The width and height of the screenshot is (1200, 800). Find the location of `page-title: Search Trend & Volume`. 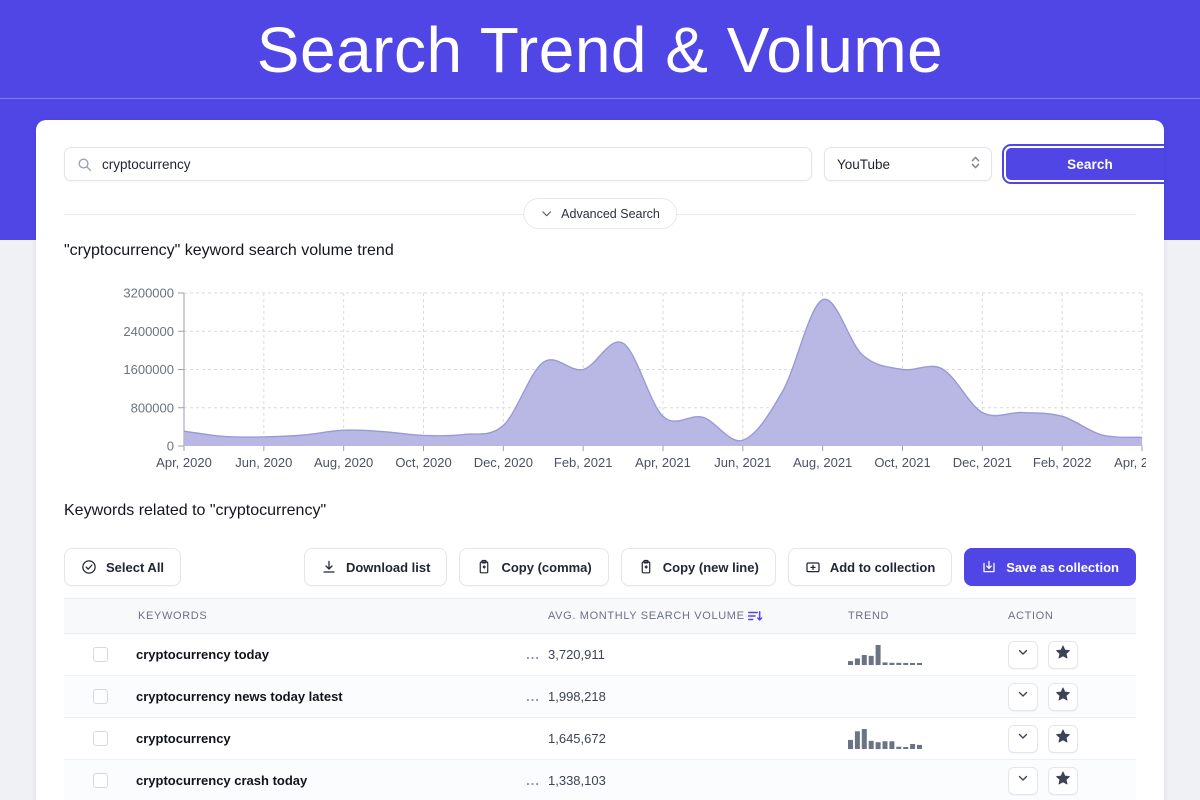

page-title: Search Trend & Volume is located at coordinates (600, 50).